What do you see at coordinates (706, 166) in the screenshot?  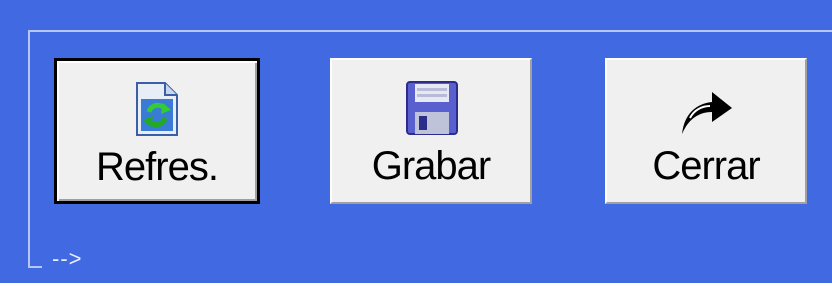 I see `close-button-label: Cerrar` at bounding box center [706, 166].